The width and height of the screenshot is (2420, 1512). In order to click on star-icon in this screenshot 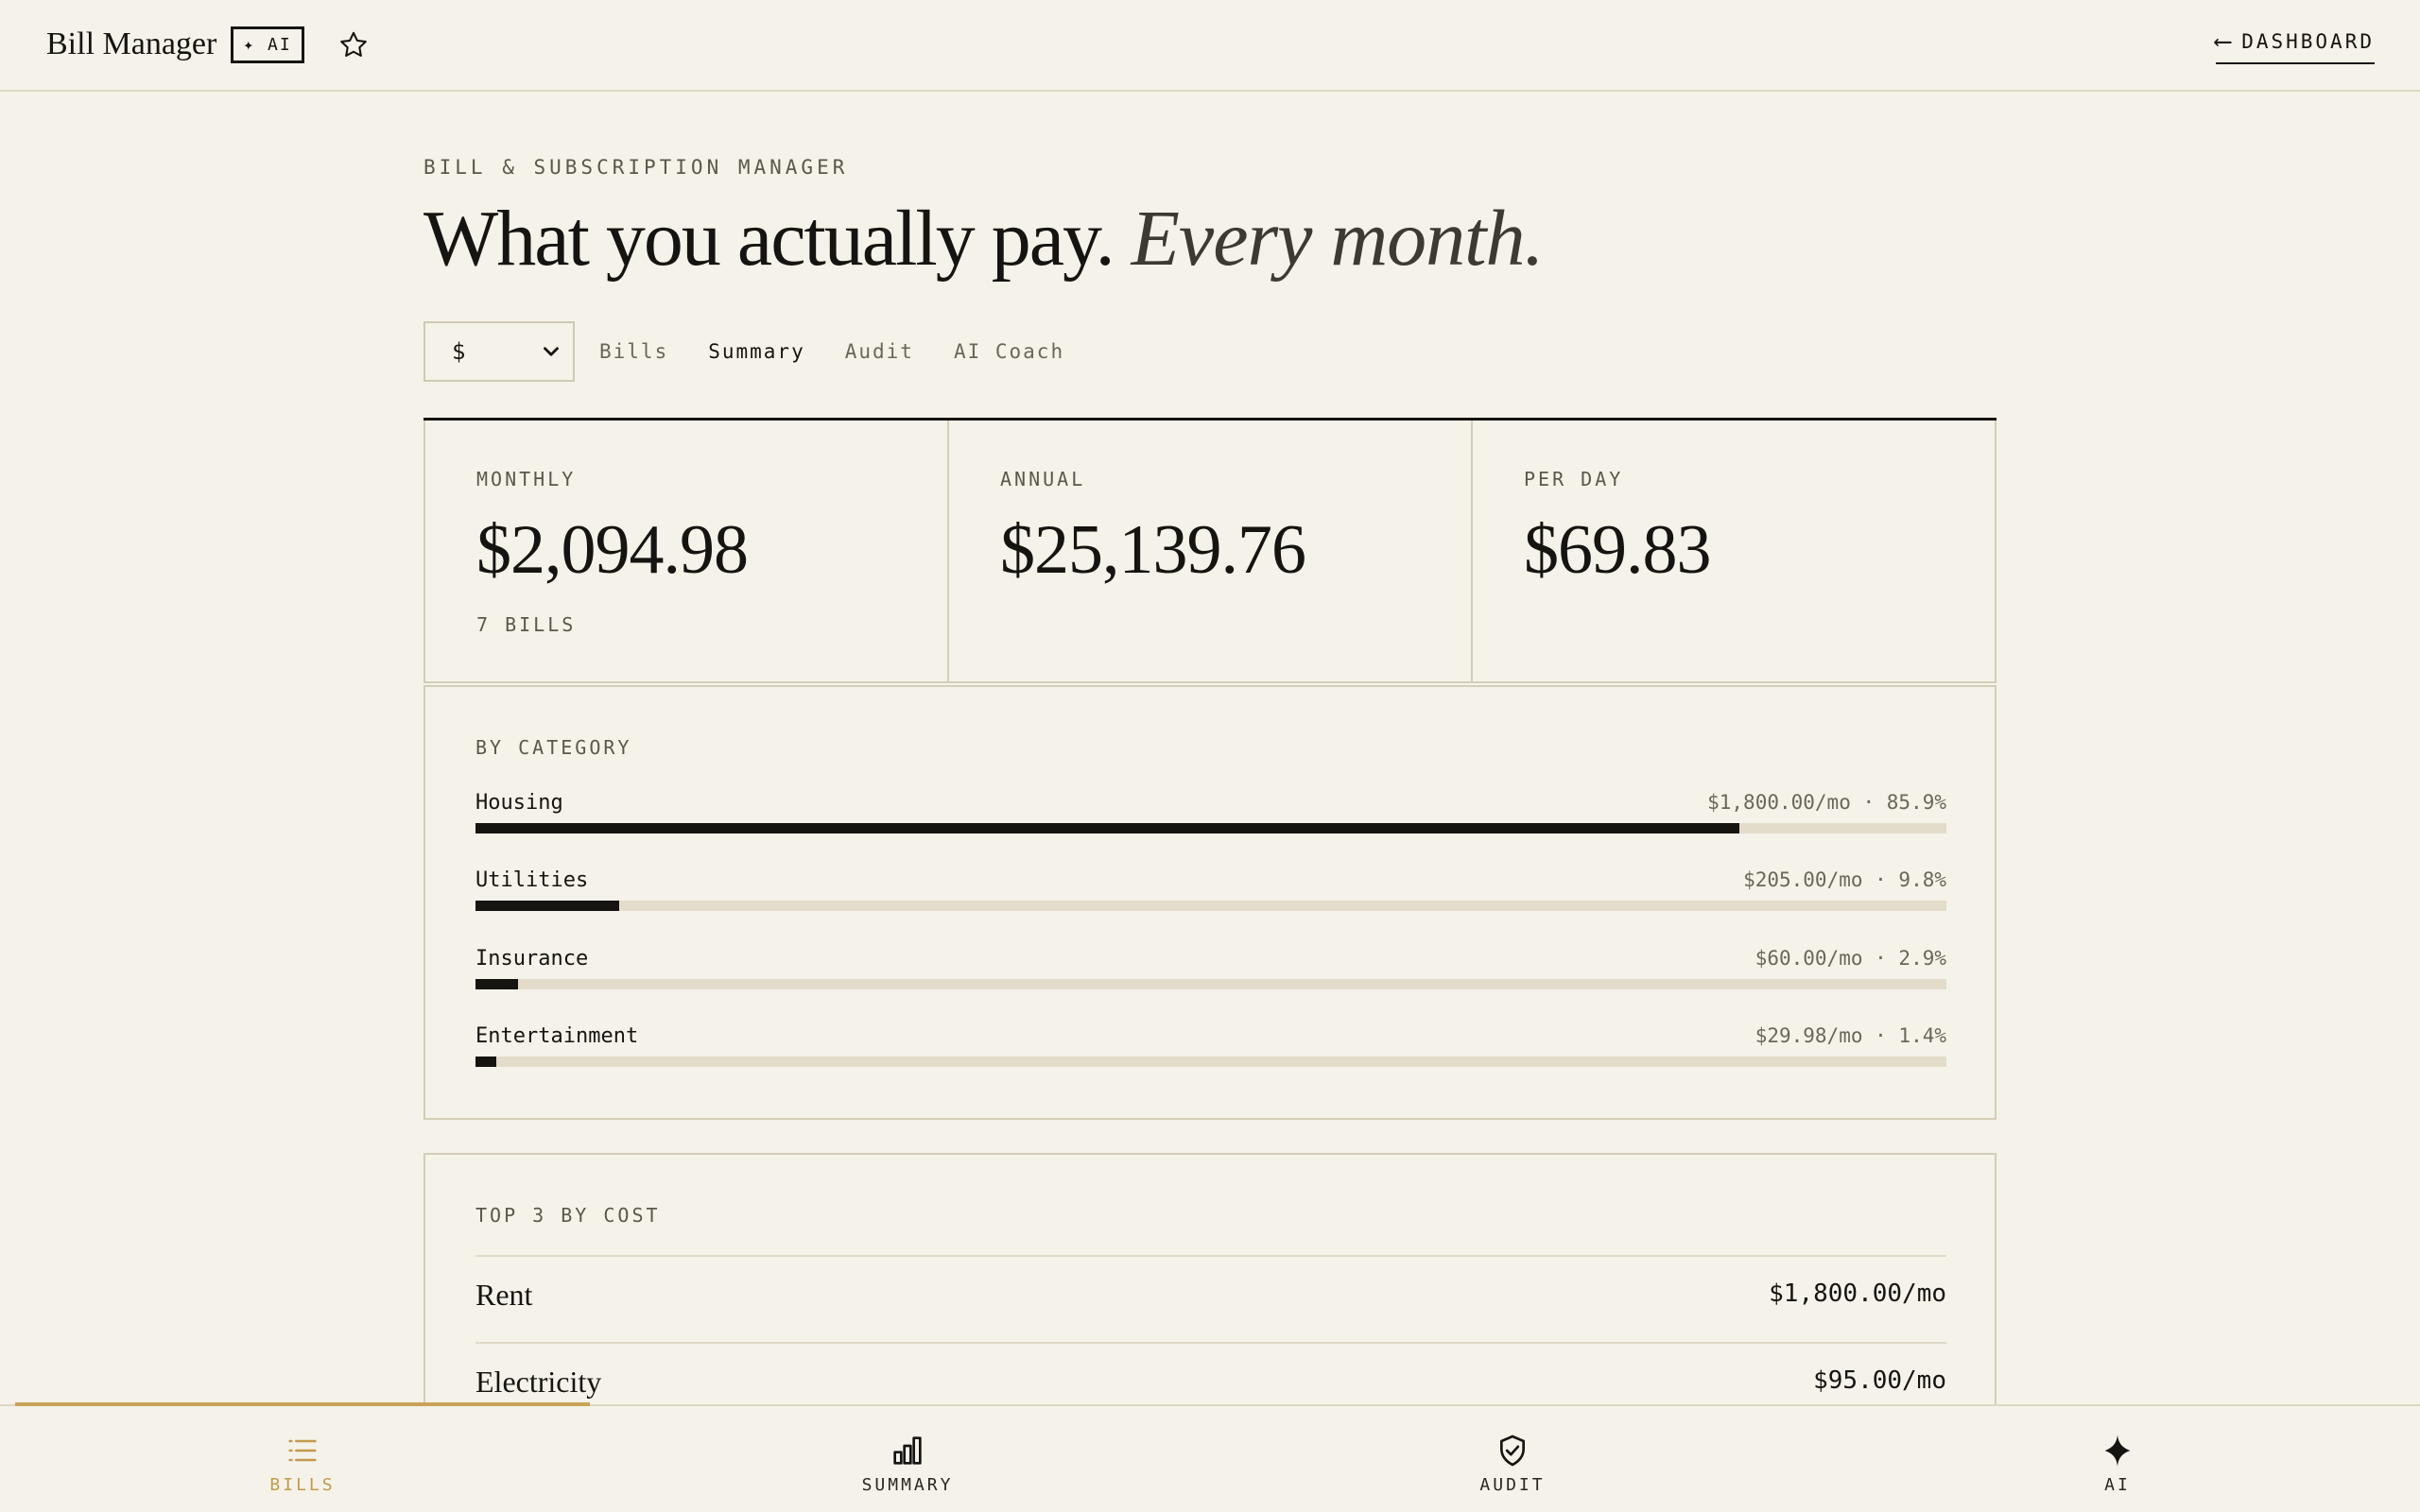, I will do `click(353, 44)`.